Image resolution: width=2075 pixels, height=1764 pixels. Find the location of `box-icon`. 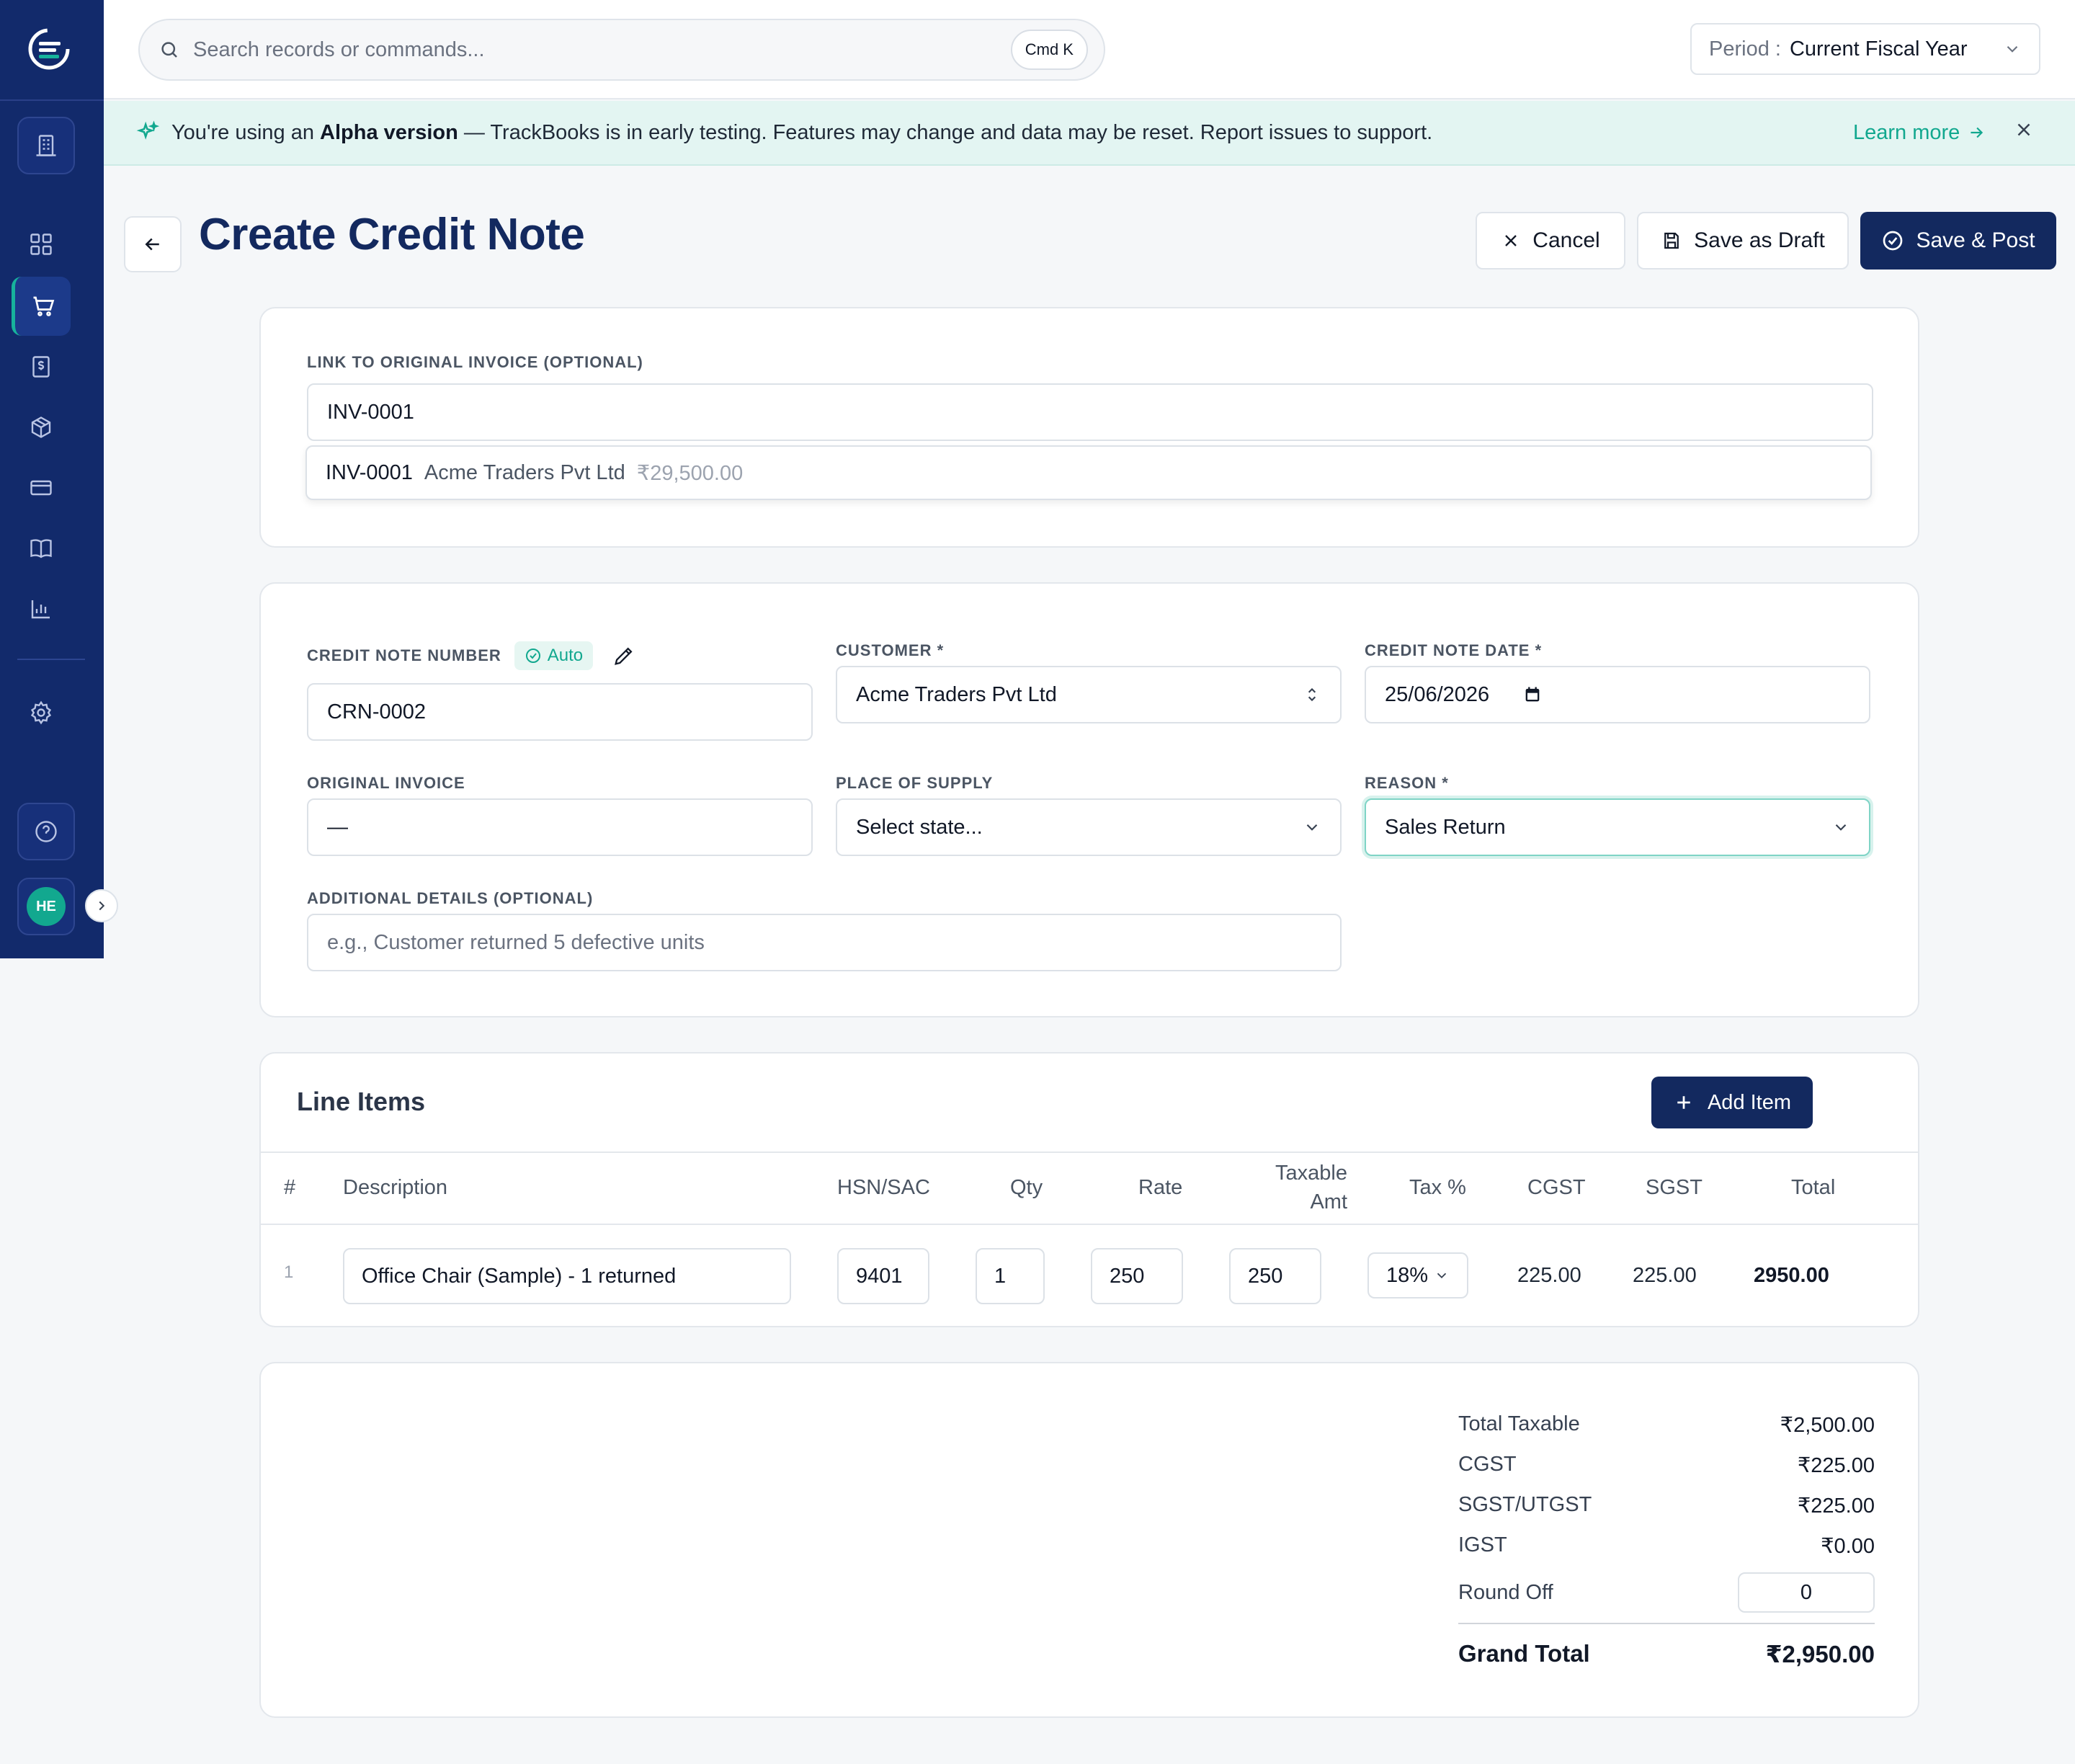

box-icon is located at coordinates (41, 427).